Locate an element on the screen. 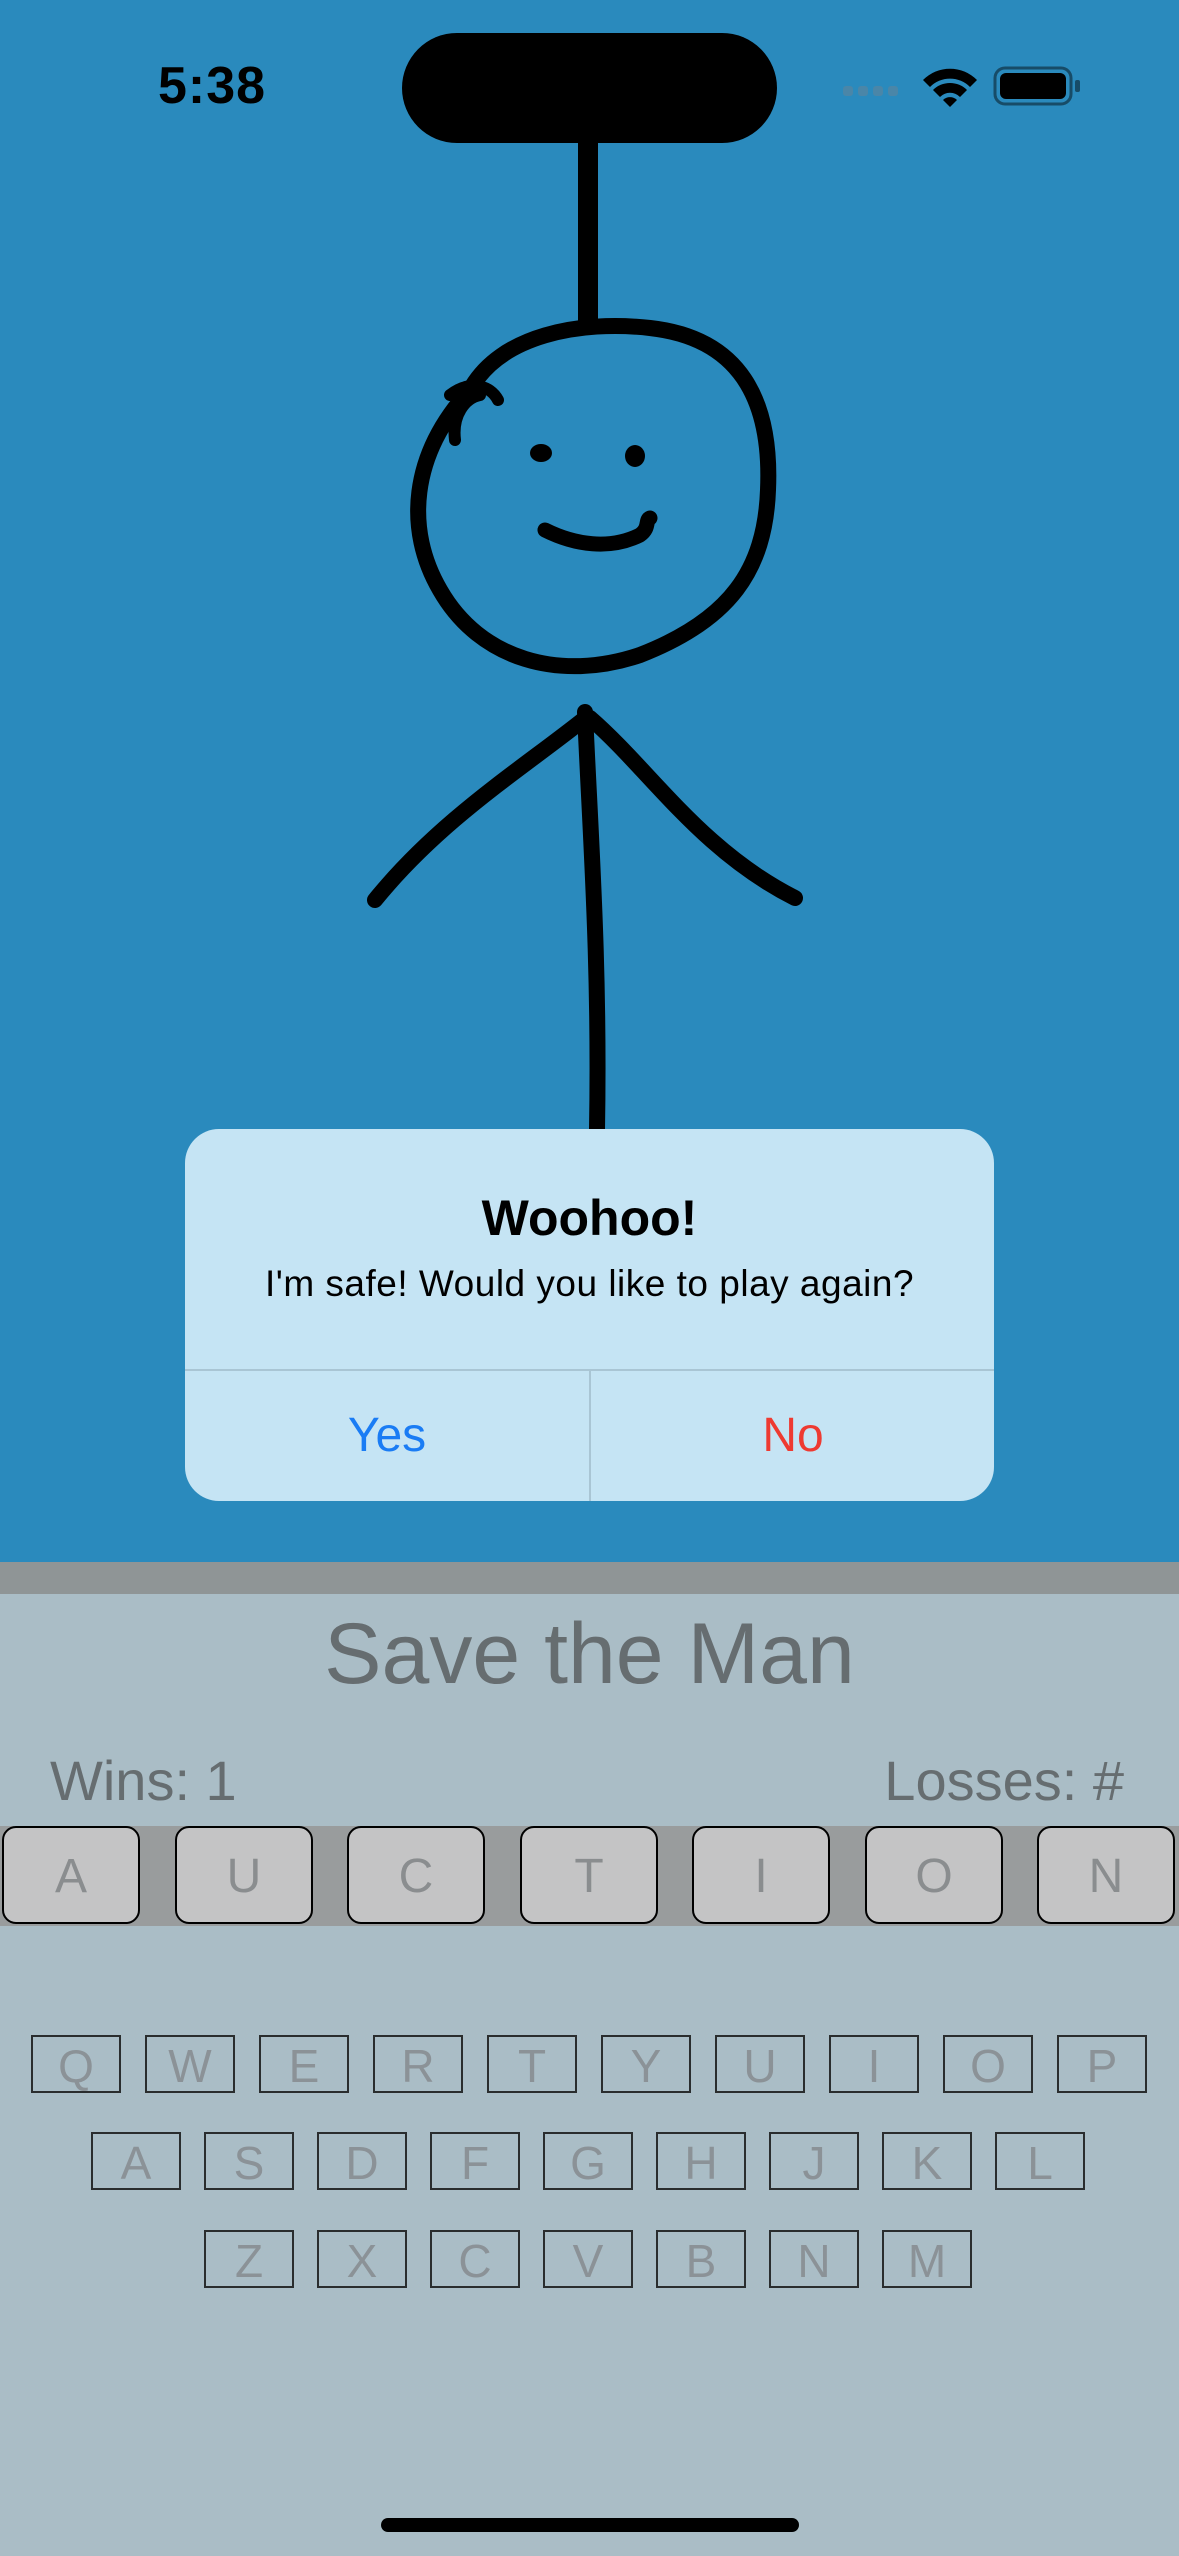 This screenshot has width=1179, height=2556. alert-title: Woohoo! is located at coordinates (589, 1218).